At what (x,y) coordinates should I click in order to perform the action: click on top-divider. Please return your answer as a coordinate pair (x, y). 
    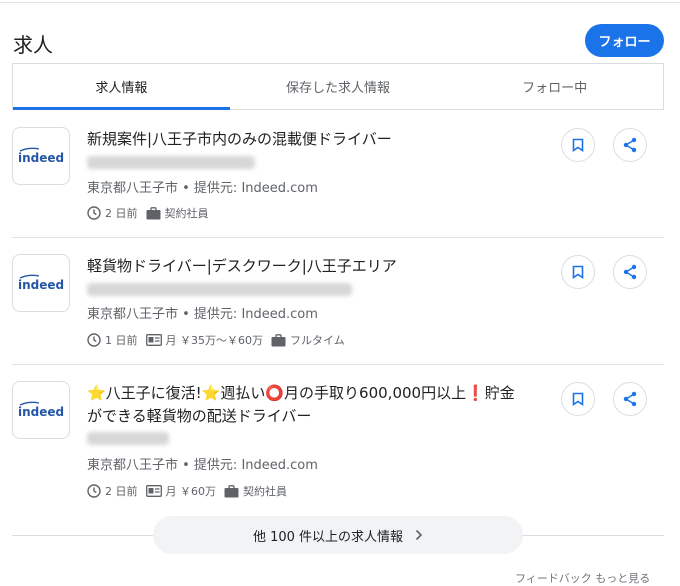
    Looking at the image, I should click on (340, 2).